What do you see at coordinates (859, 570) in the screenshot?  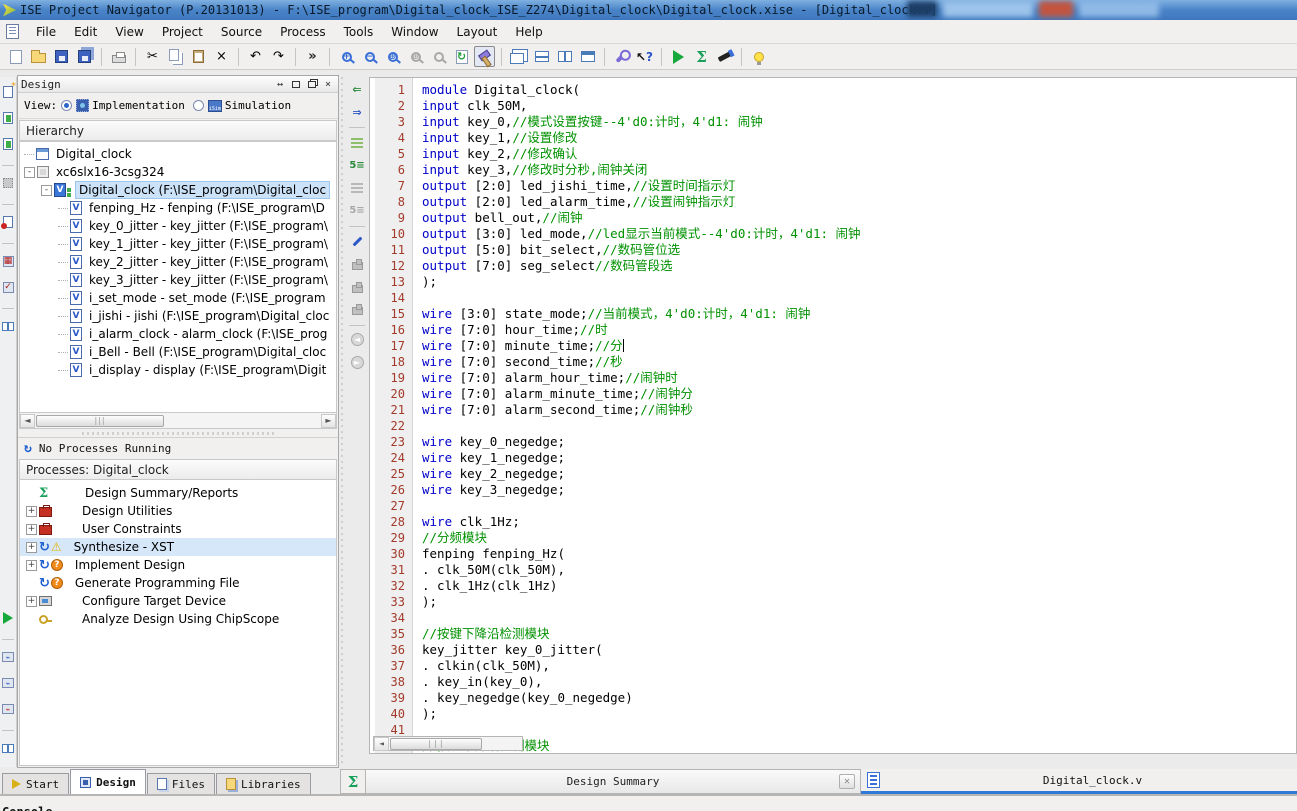 I see `code-line: . clk_50M(clk_50M),` at bounding box center [859, 570].